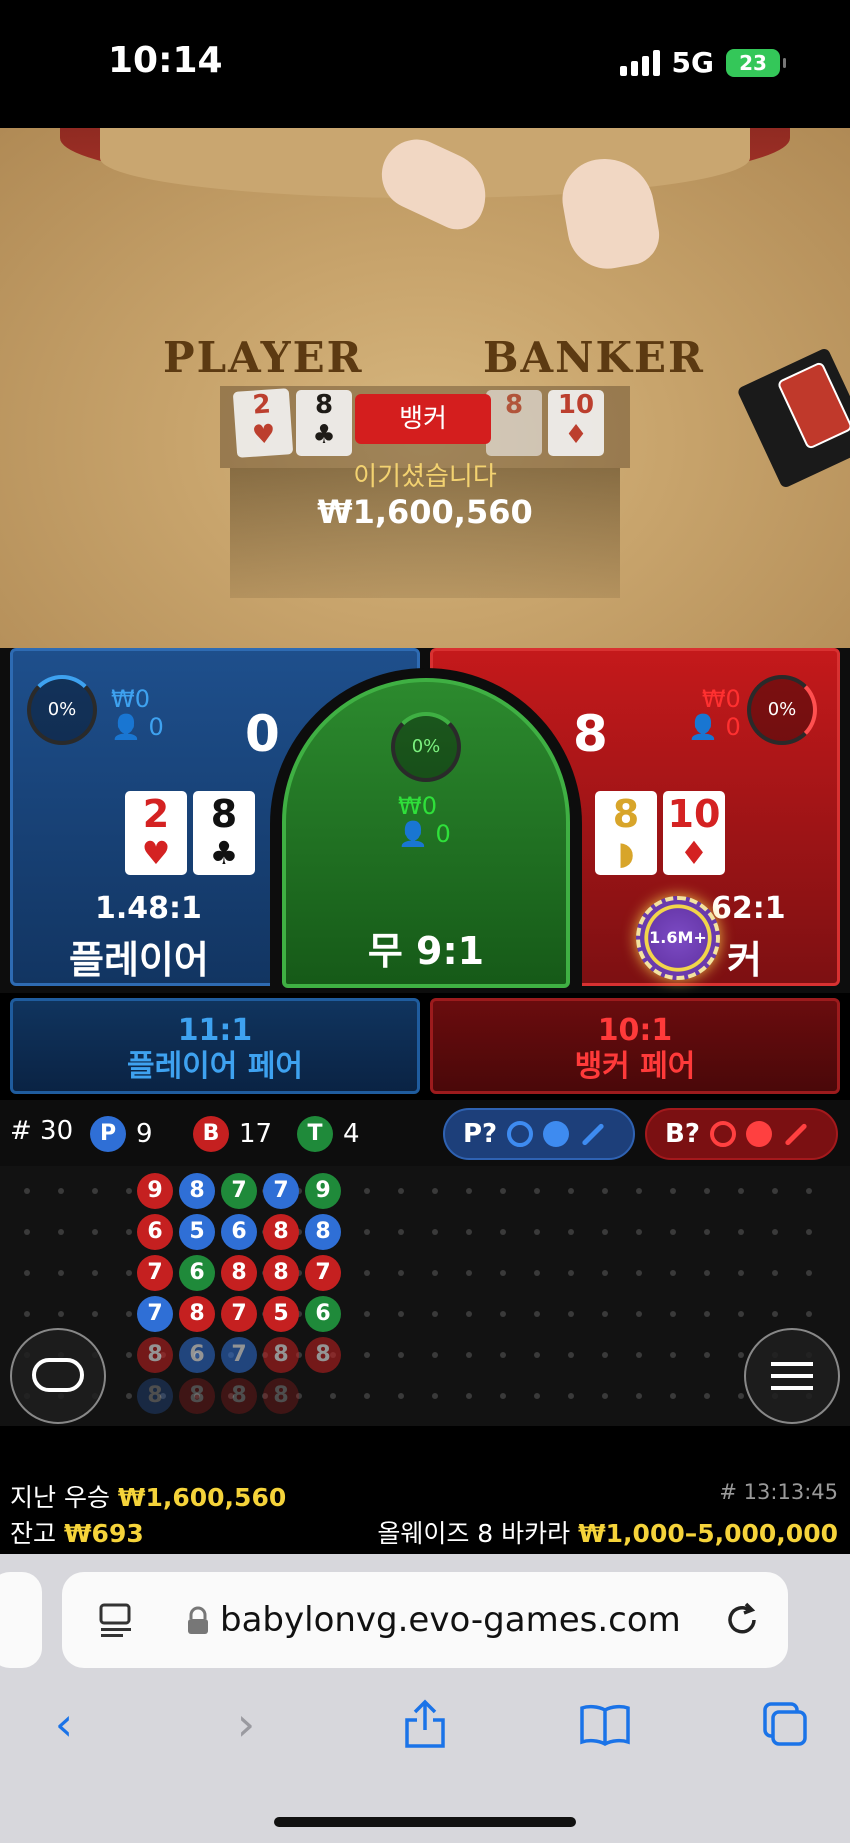  I want to click on tie-percent: 0%, so click(426, 746).